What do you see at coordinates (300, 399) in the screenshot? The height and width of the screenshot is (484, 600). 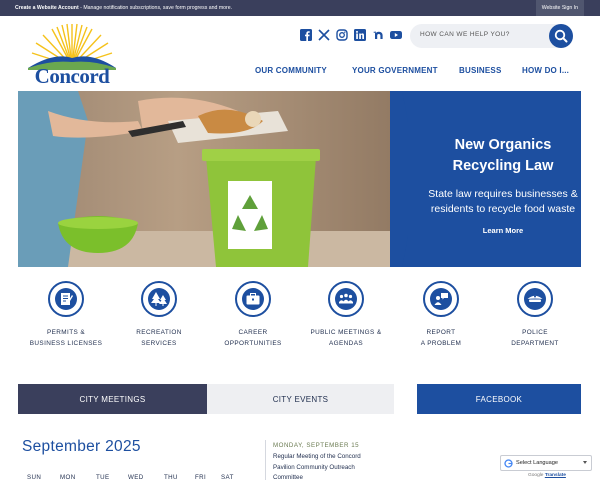 I see `tab-city-events: CITY EVENTS` at bounding box center [300, 399].